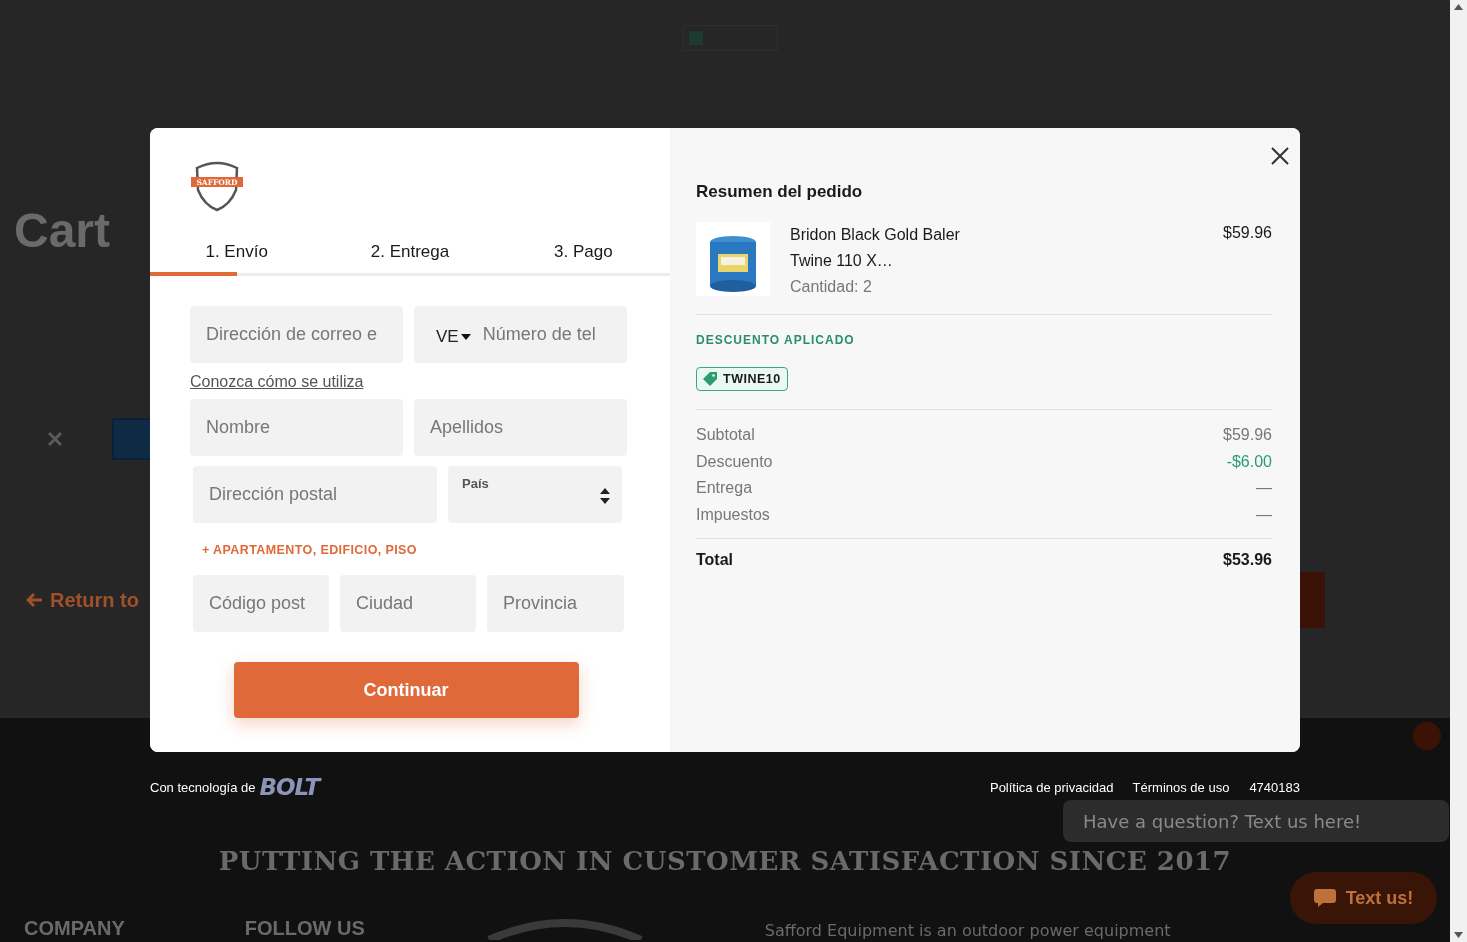 Image resolution: width=1467 pixels, height=942 pixels. Describe the element at coordinates (408, 603) in the screenshot. I see `city-field: Ciudad` at that location.